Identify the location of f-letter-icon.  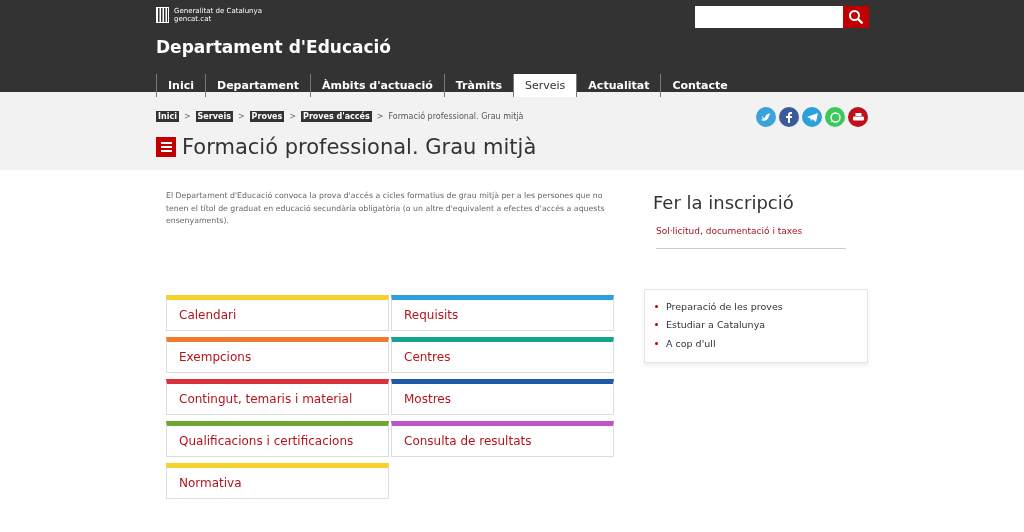
(789, 117).